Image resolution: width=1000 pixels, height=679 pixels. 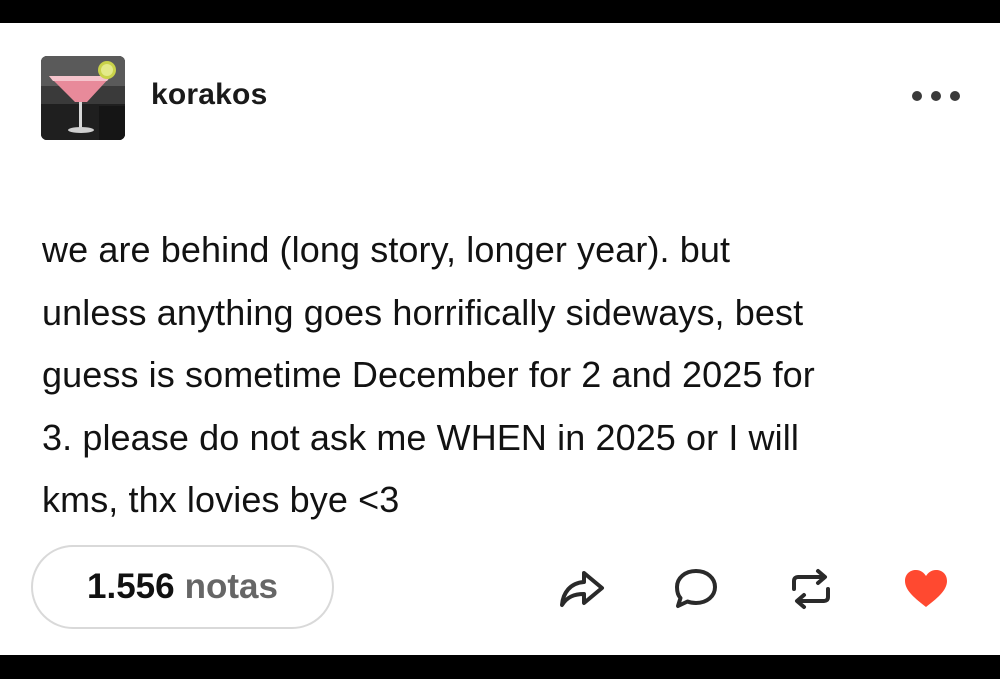 What do you see at coordinates (582, 589) in the screenshot?
I see `share-icon` at bounding box center [582, 589].